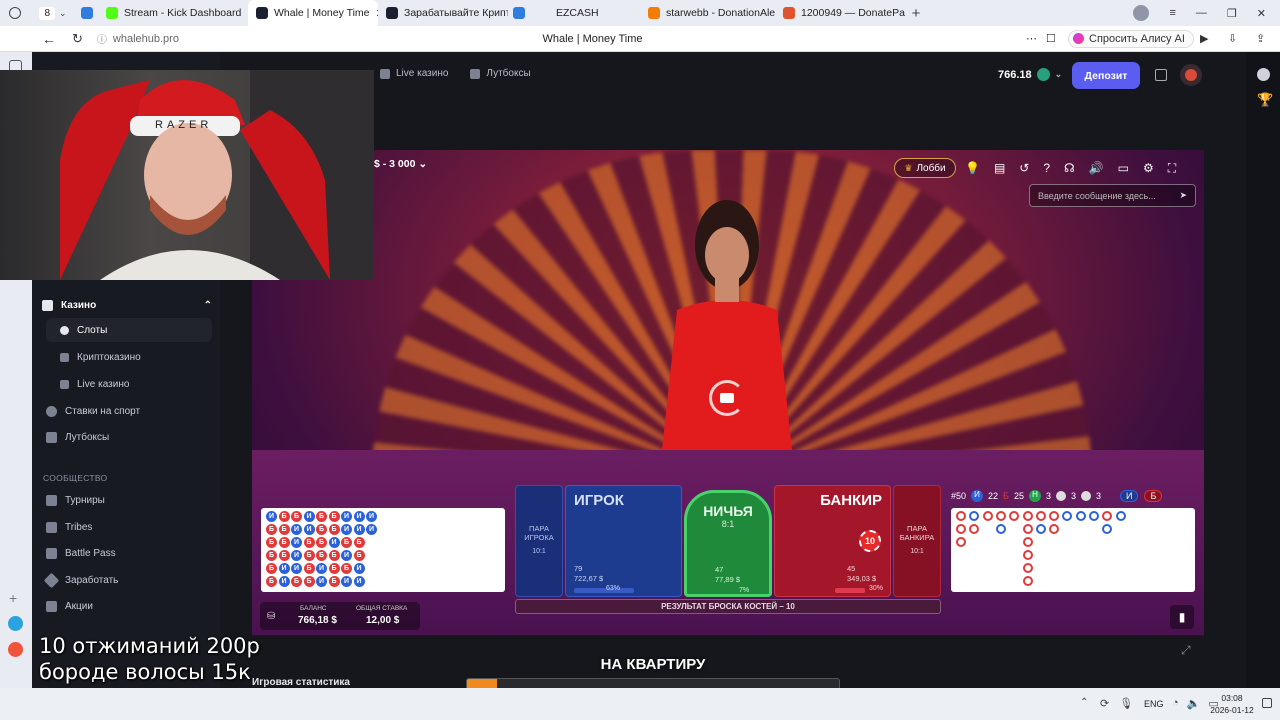 Image resolution: width=1280 pixels, height=720 pixels. I want to click on expand-icon: ⤢, so click(1186, 650).